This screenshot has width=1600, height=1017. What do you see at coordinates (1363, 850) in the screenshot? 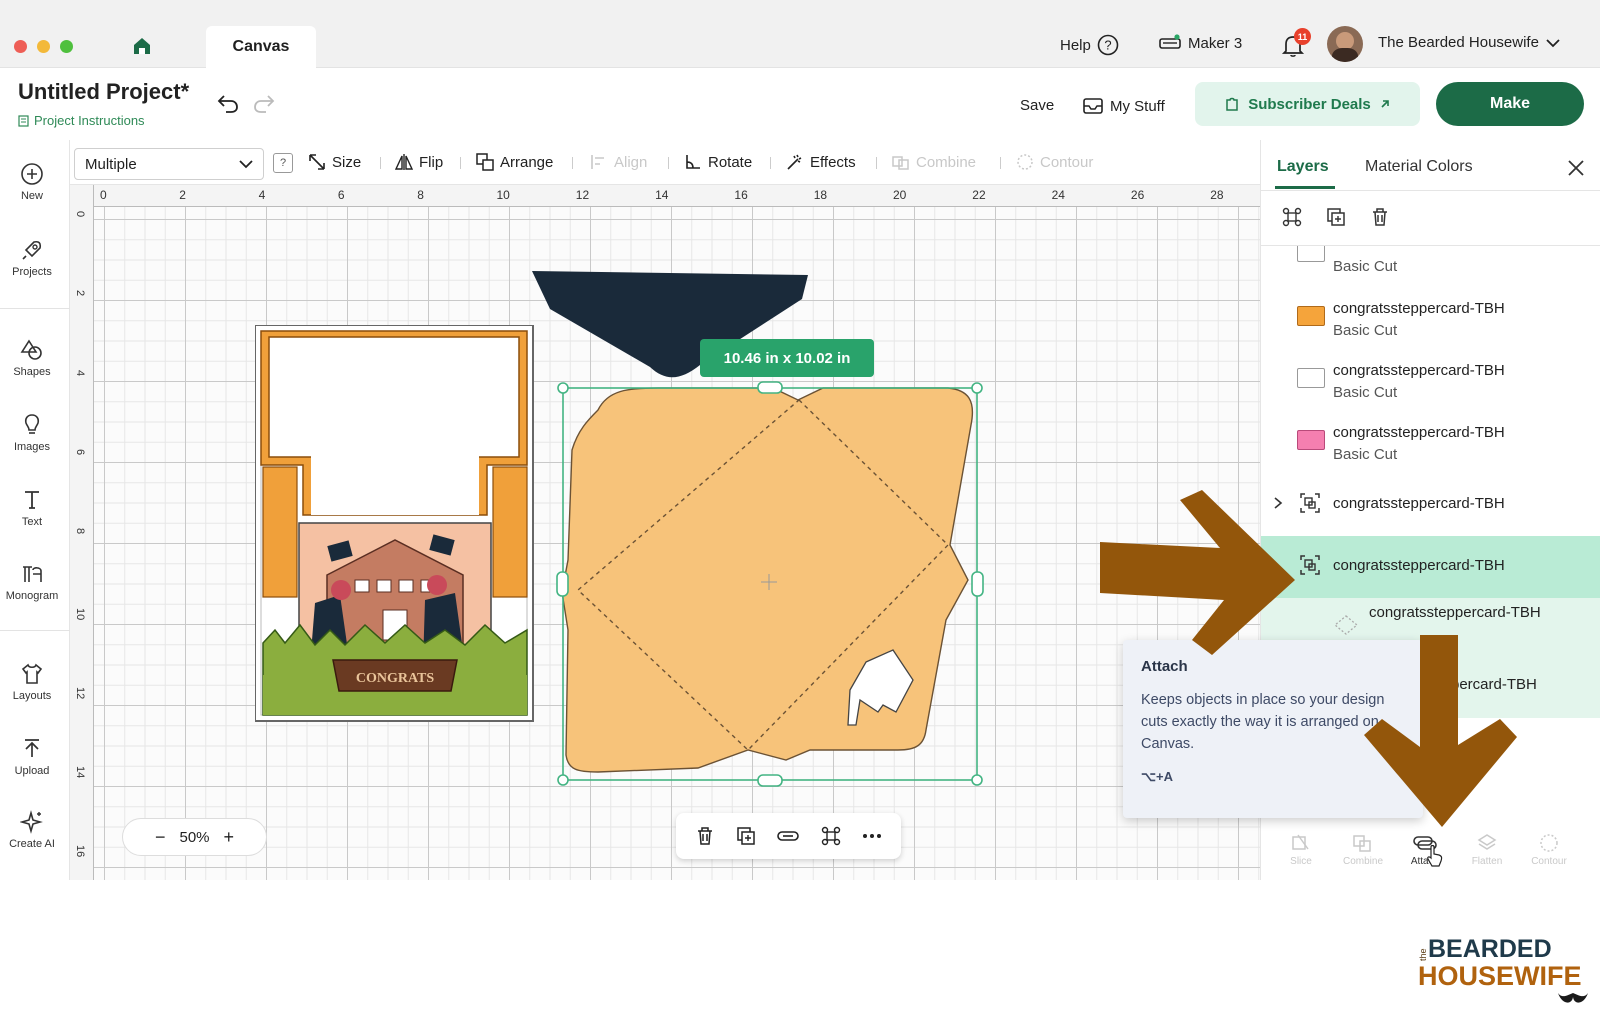
I see `combine-button: Combine` at bounding box center [1363, 850].